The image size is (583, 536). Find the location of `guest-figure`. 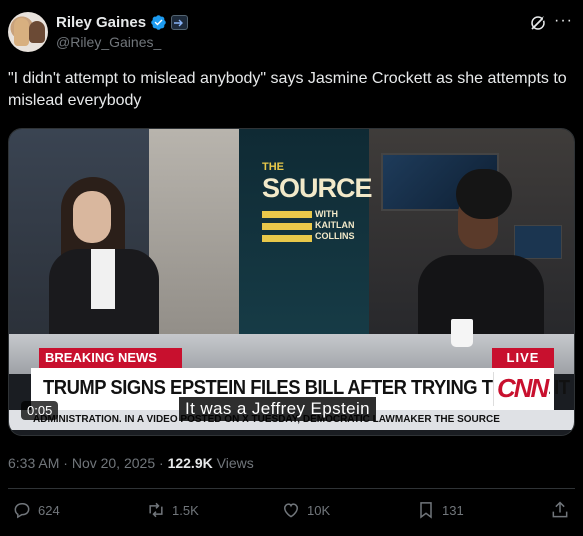

guest-figure is located at coordinates (479, 264).